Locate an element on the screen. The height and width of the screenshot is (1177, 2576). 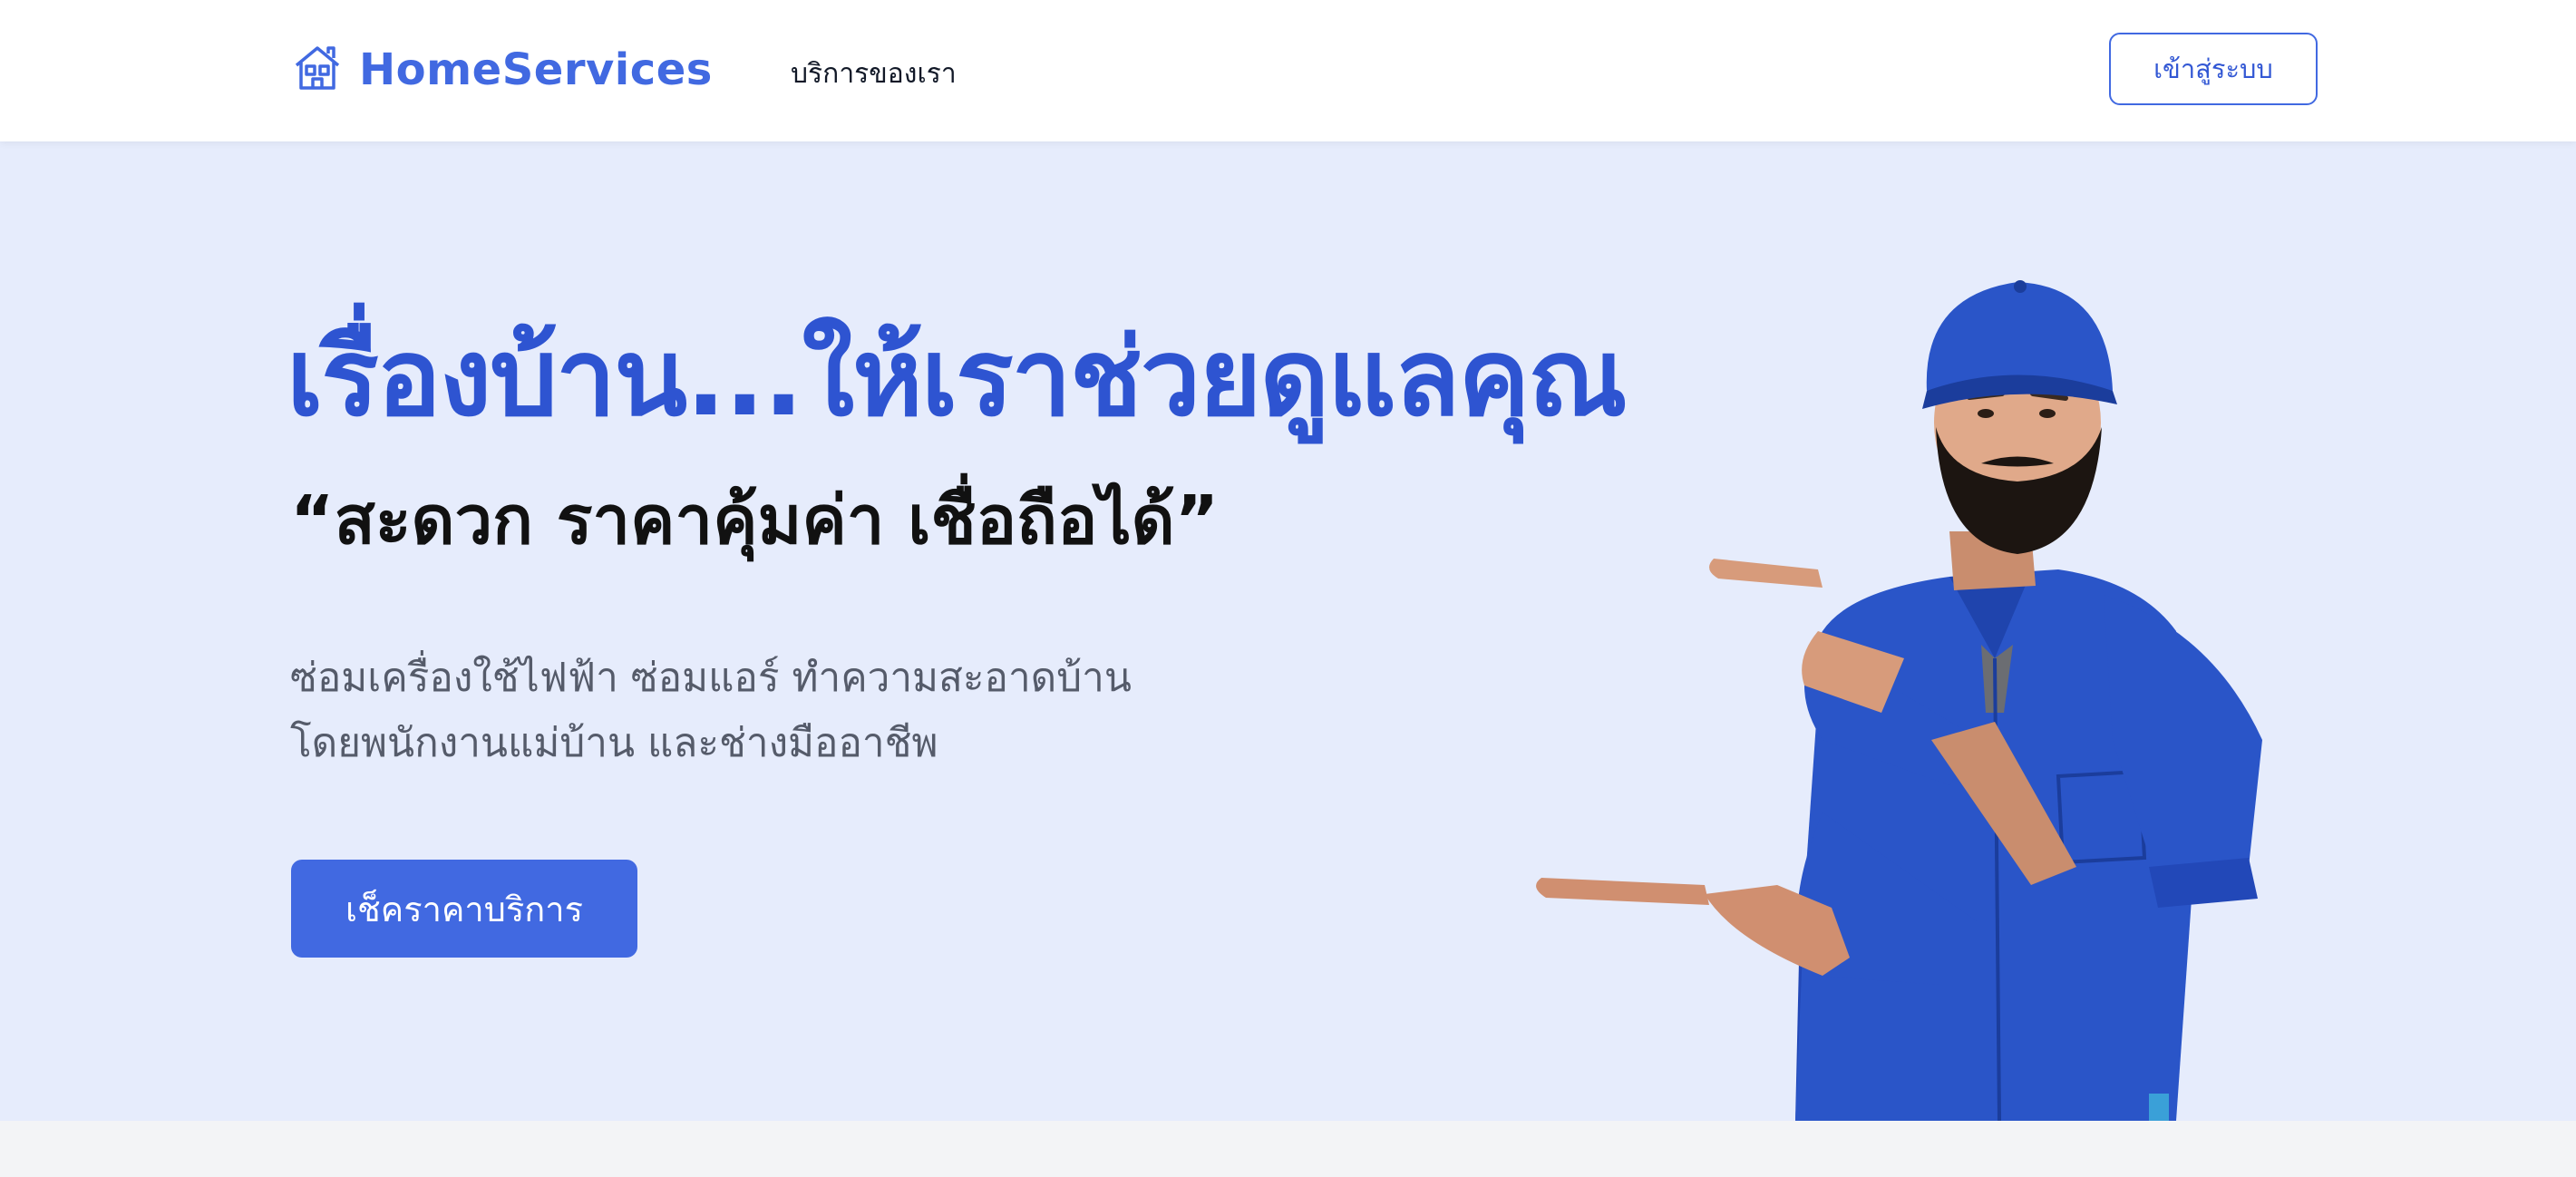
check-price-button: เช็คราคาบริการ is located at coordinates (464, 909).